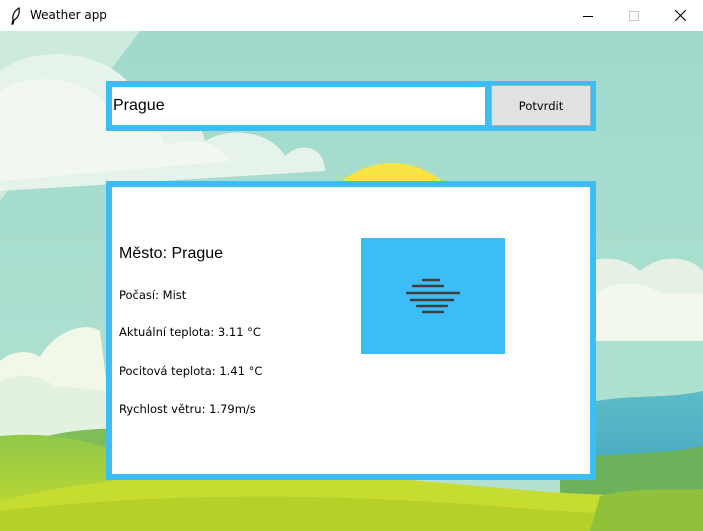 This screenshot has width=703, height=531. What do you see at coordinates (153, 295) in the screenshot?
I see `weather-condition: Počasí: Mist` at bounding box center [153, 295].